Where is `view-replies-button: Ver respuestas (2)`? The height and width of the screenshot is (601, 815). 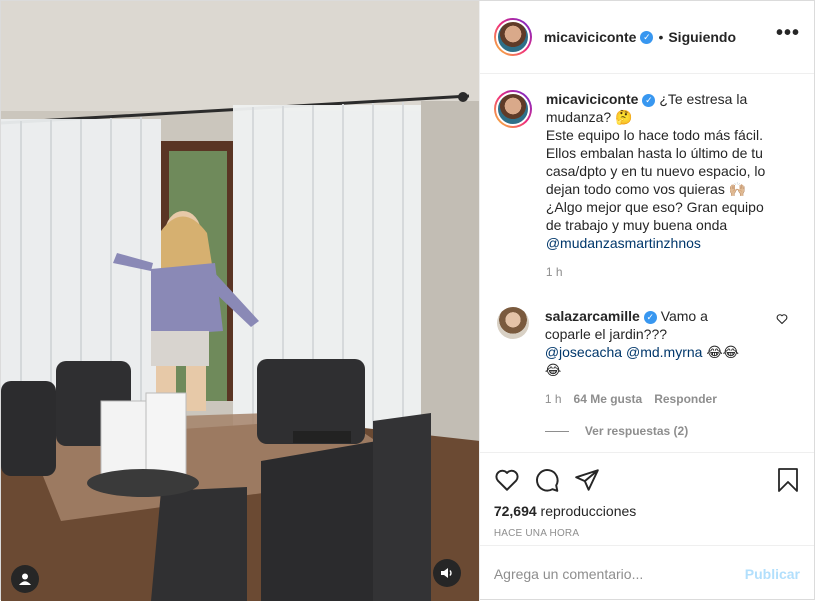 view-replies-button: Ver respuestas (2) is located at coordinates (672, 431).